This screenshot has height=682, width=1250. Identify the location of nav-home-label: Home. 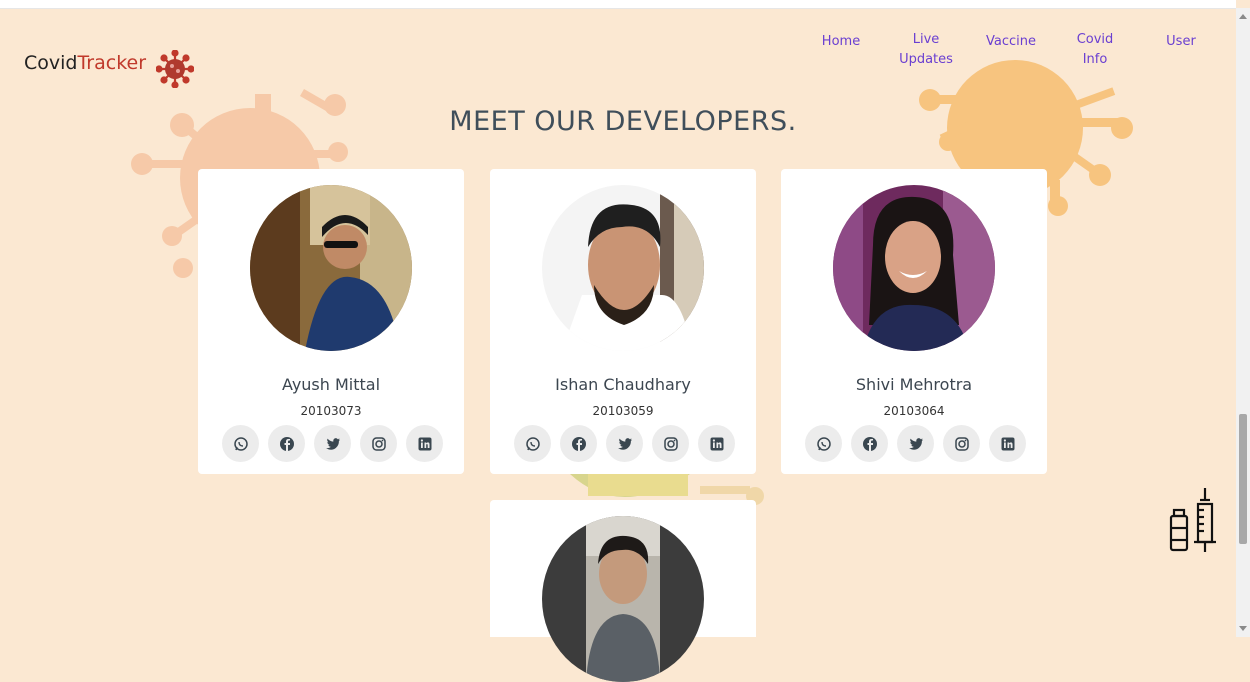
(841, 41).